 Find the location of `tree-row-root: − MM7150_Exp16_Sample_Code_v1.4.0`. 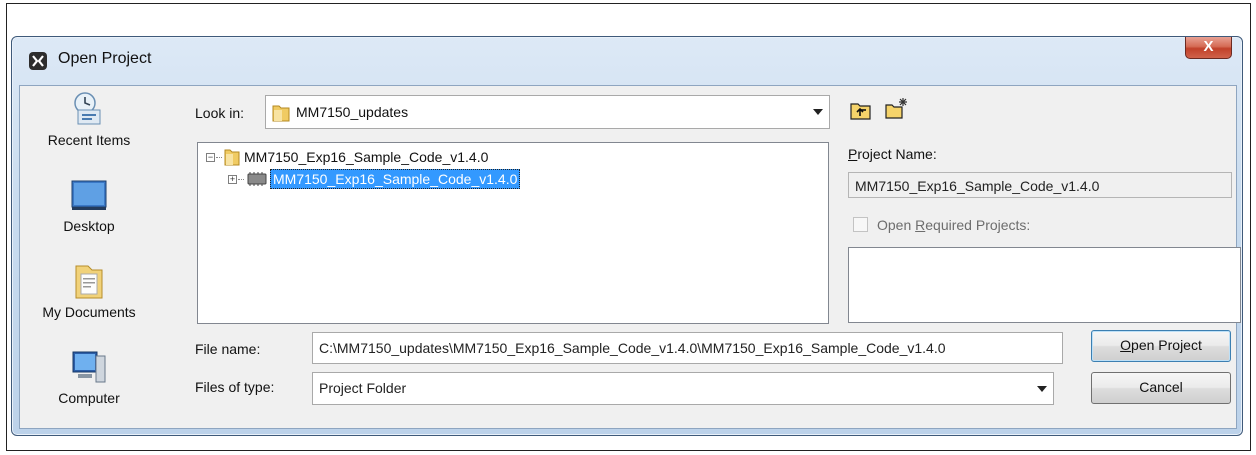

tree-row-root: − MM7150_Exp16_Sample_Code_v1.4.0 is located at coordinates (386, 158).